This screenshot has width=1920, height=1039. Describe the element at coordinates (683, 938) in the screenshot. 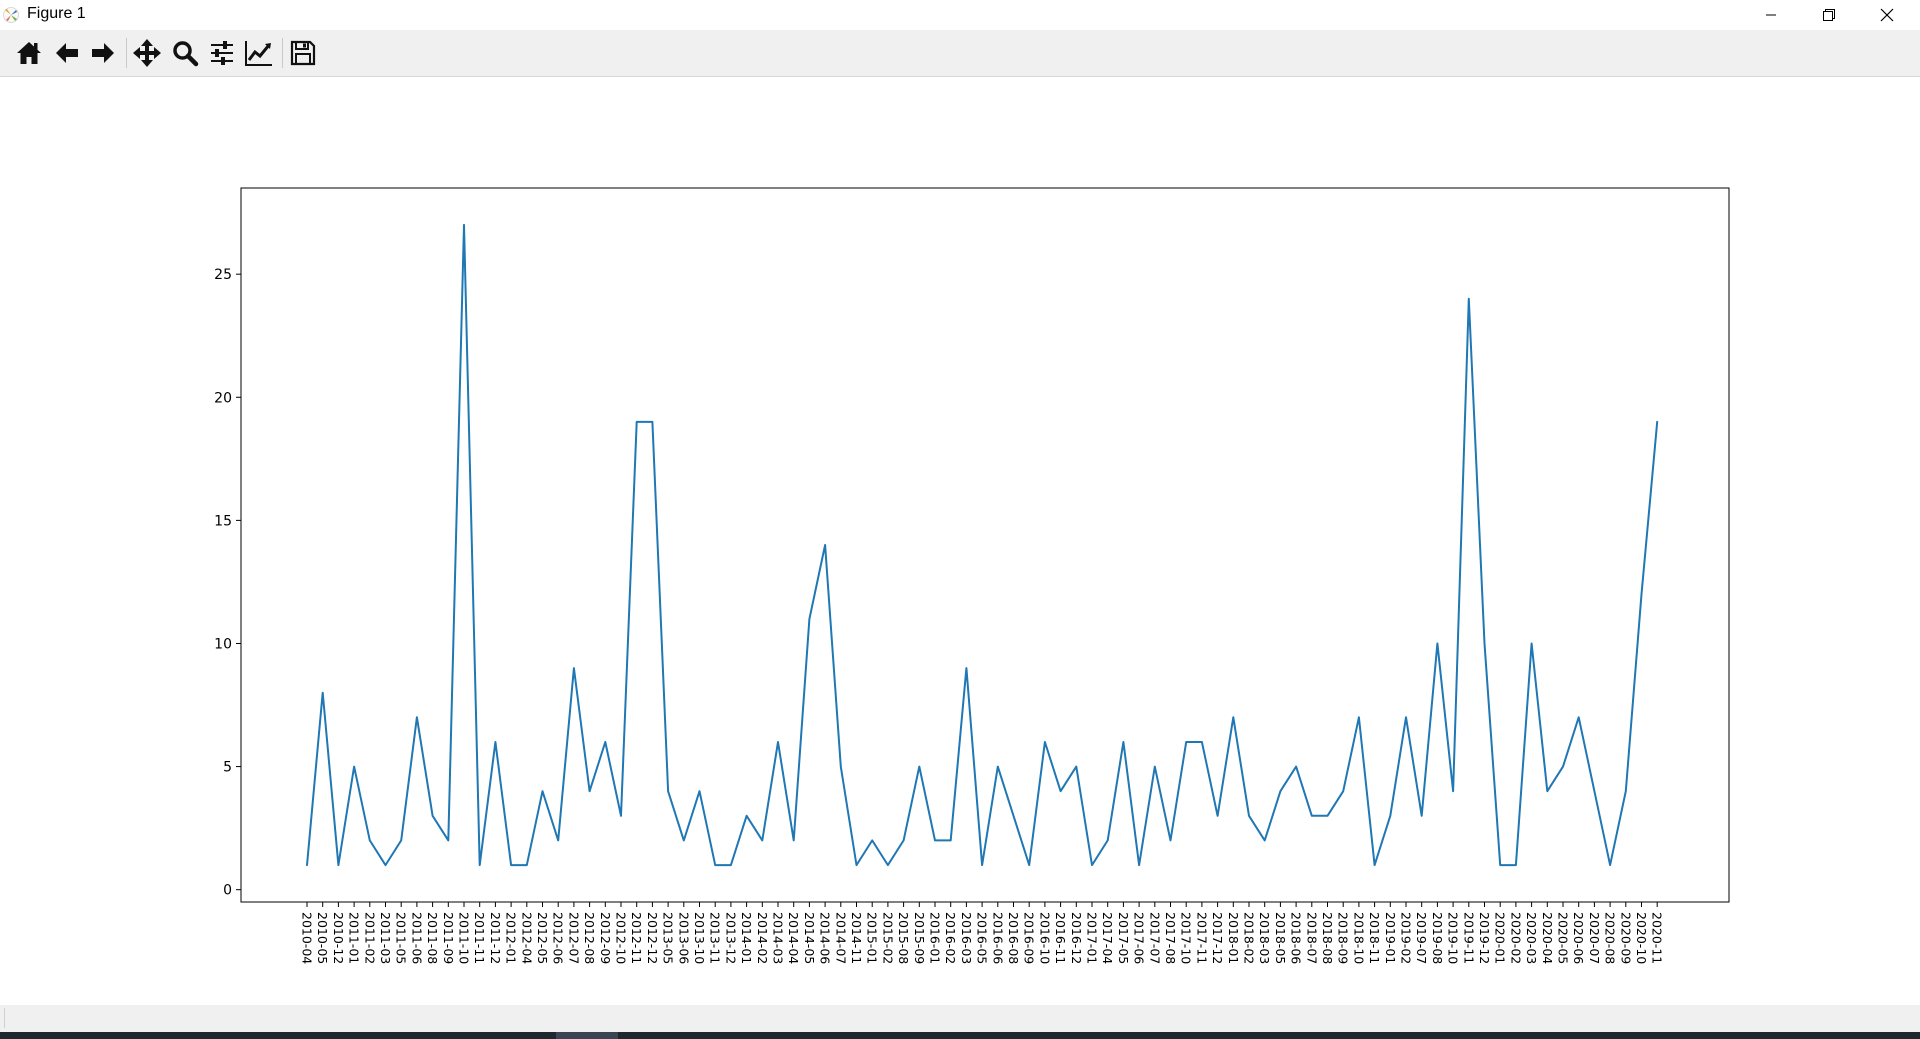

I see `x-tick-label: 2013-06` at that location.